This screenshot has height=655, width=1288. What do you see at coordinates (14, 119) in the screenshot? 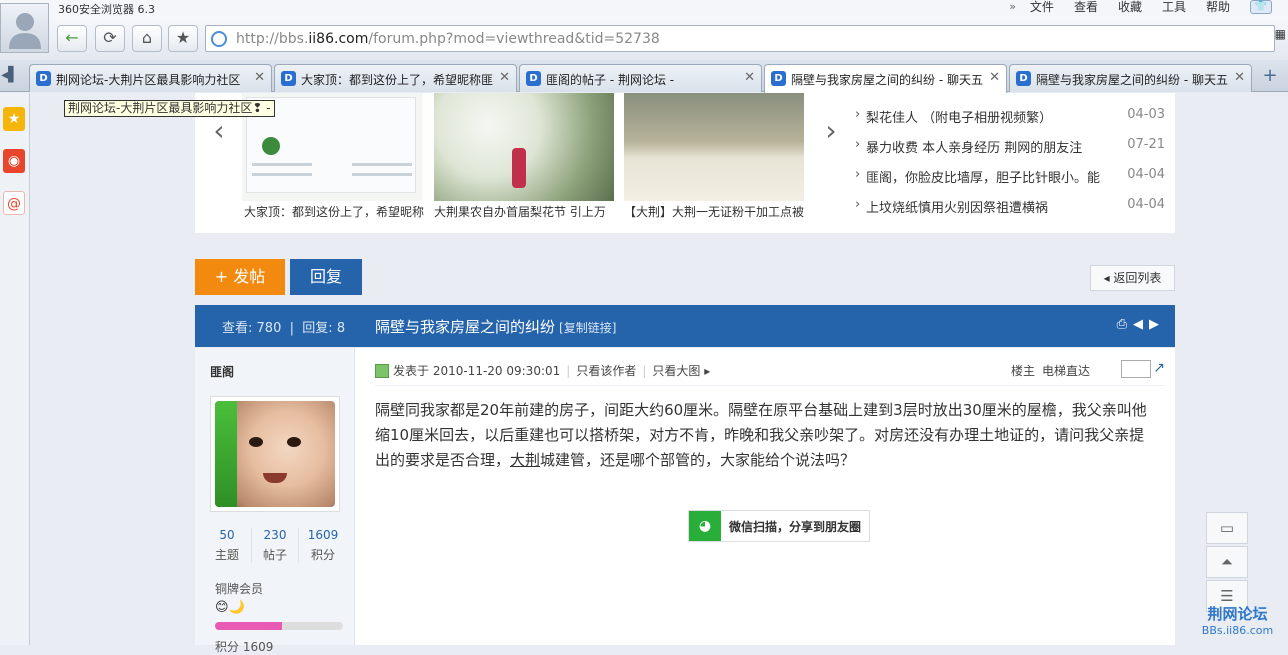
I see `favorites-star-icon: ★` at bounding box center [14, 119].